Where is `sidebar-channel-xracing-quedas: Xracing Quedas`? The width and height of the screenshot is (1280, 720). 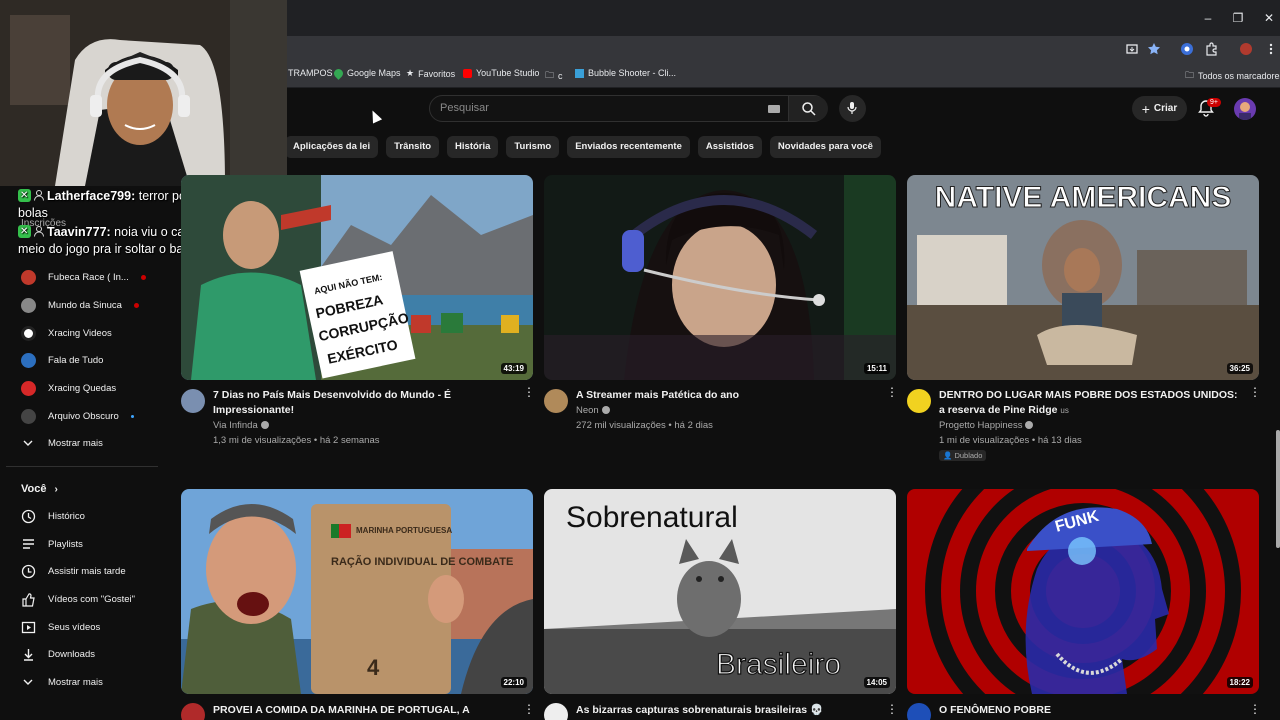 sidebar-channel-xracing-quedas: Xracing Quedas is located at coordinates (68, 388).